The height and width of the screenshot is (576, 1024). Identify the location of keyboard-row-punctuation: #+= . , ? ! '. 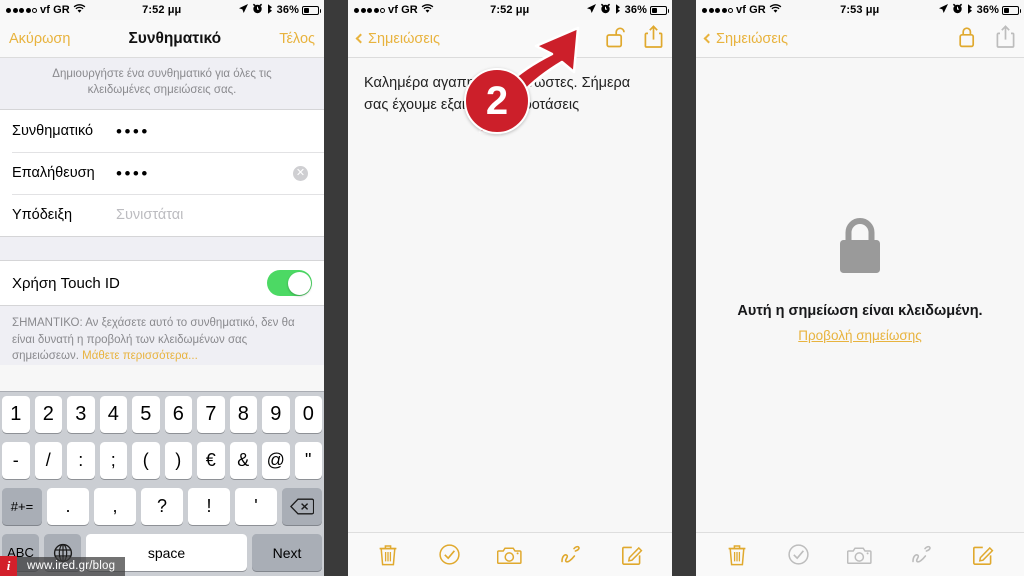
(162, 506).